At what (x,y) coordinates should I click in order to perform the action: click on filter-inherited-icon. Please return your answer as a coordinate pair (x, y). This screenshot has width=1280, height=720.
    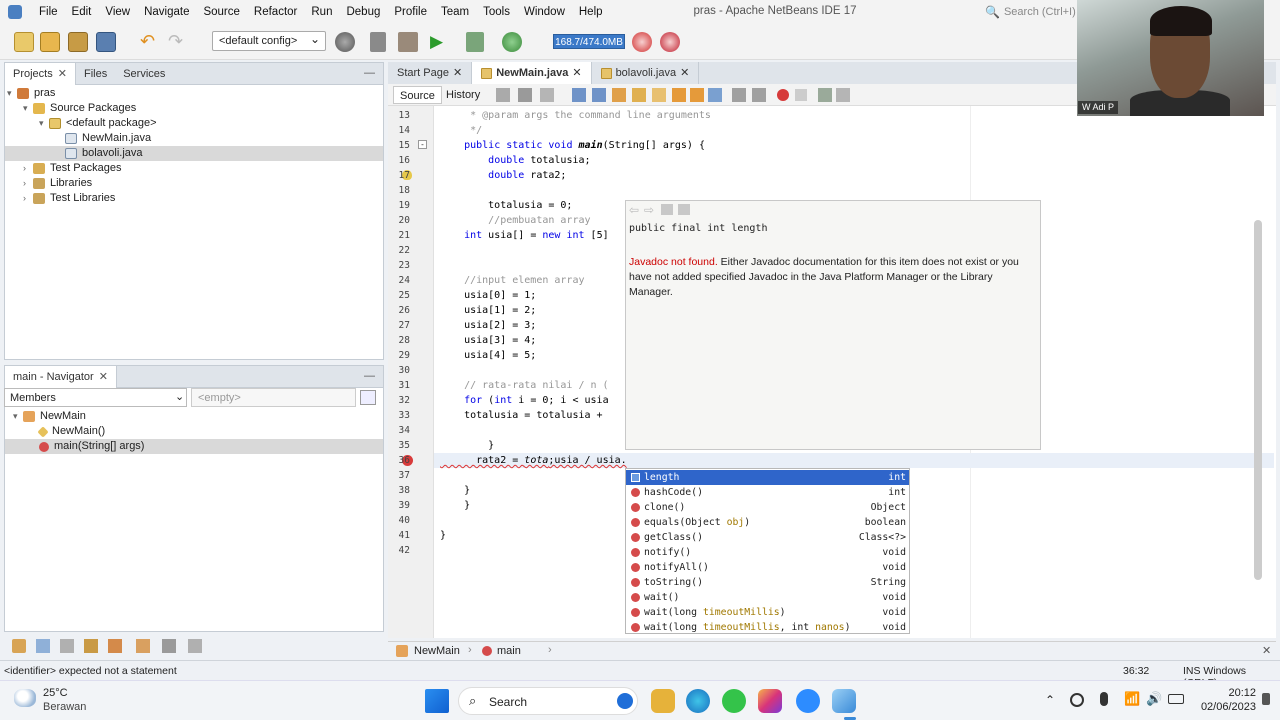
    Looking at the image, I should click on (91, 646).